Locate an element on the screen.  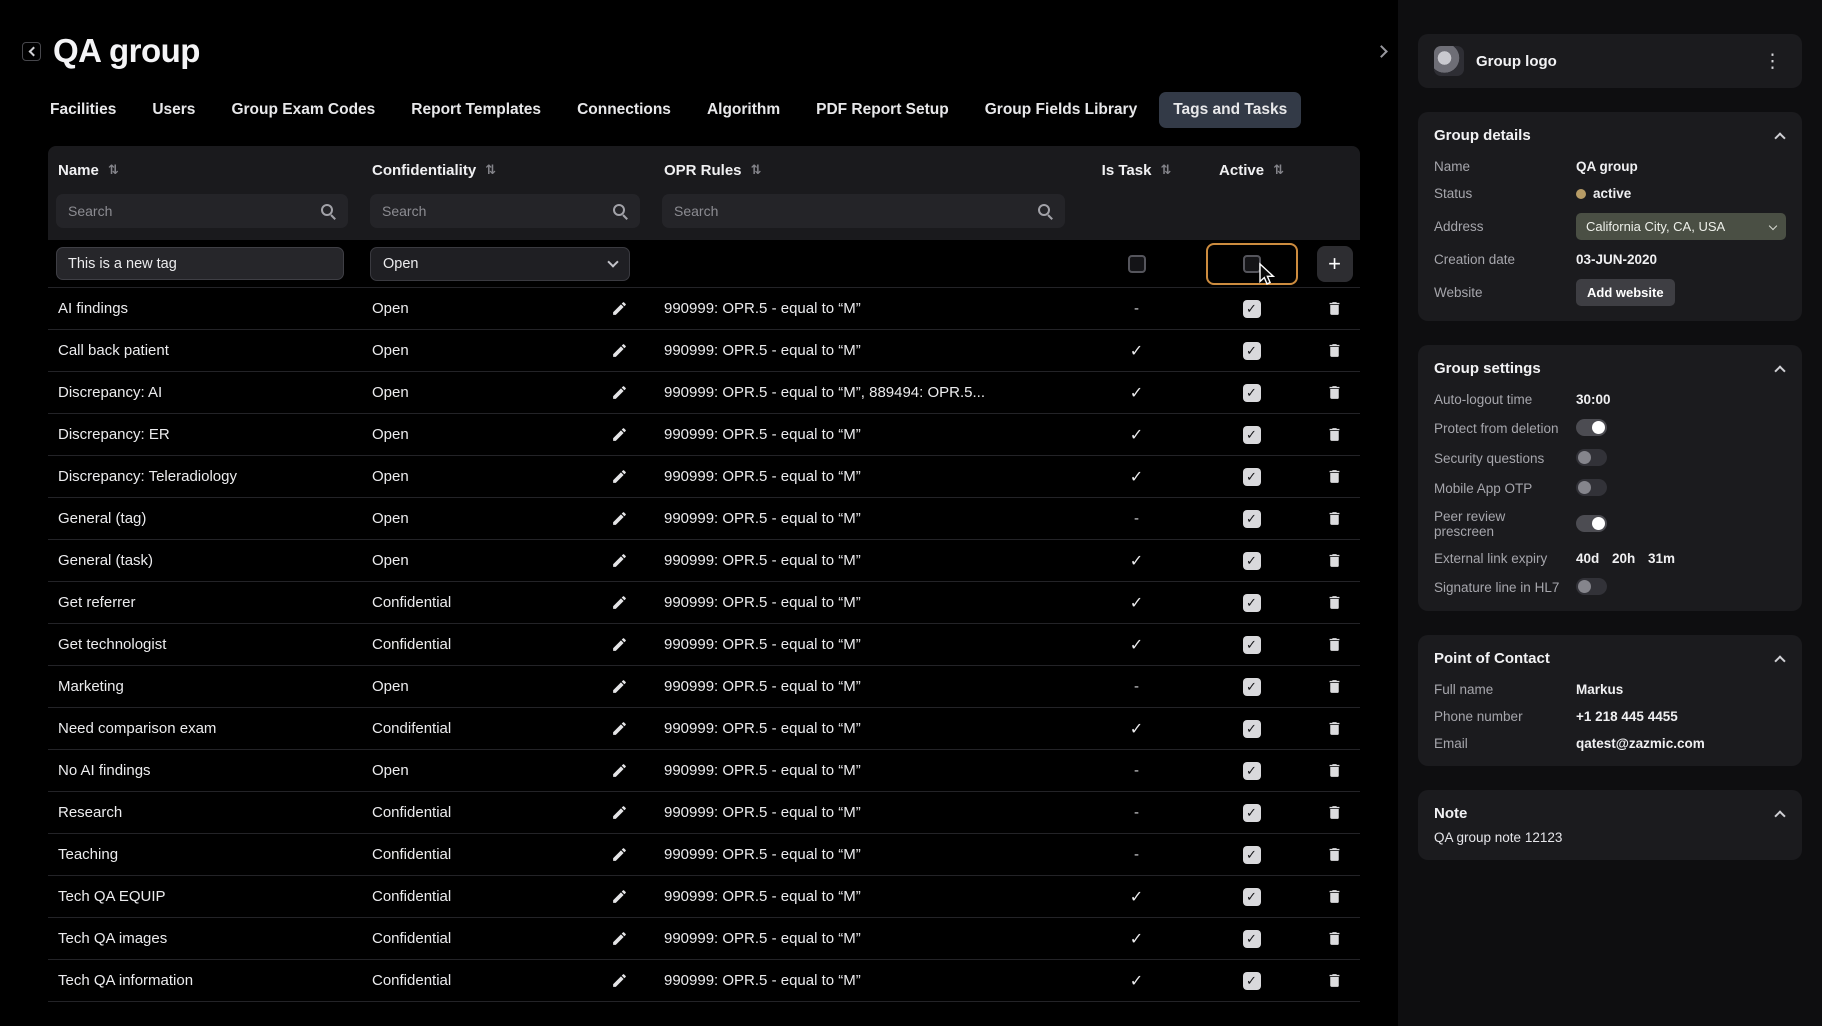
column-header-opr-rules: OPR Rules ⇅ is located at coordinates (866, 170).